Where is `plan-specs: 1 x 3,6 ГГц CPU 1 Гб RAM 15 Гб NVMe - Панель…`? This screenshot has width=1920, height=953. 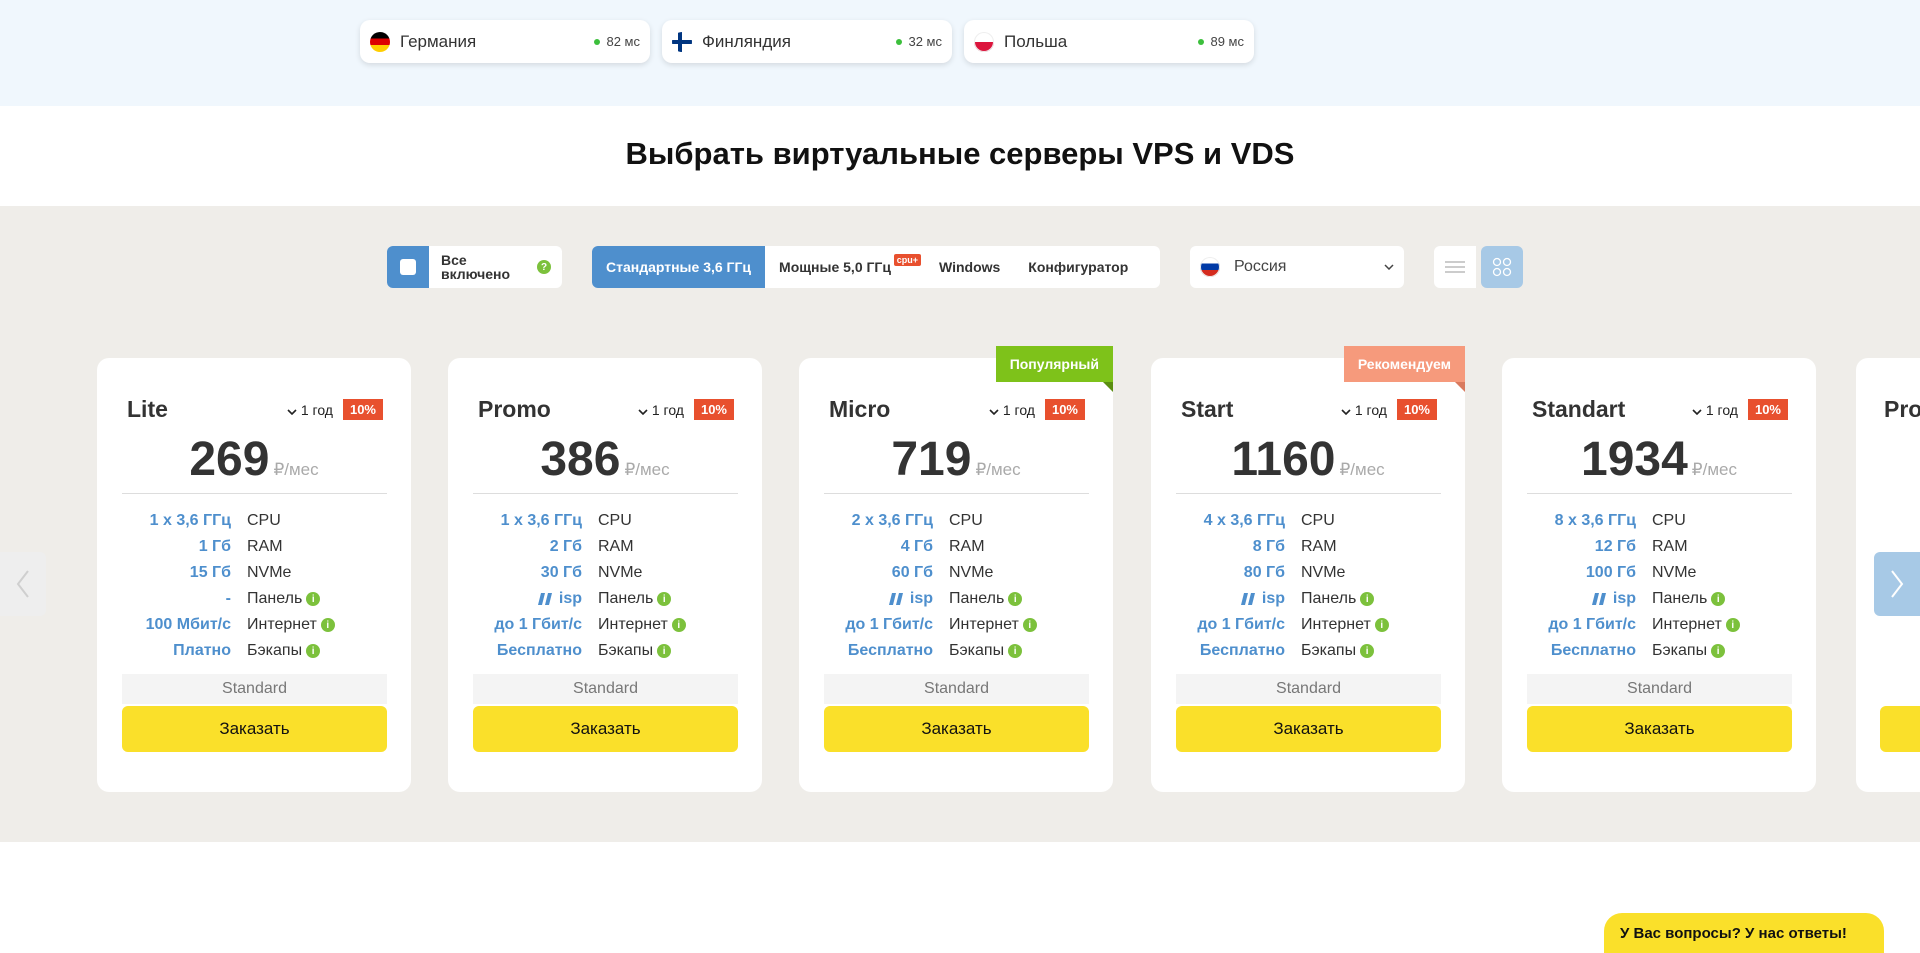 plan-specs: 1 x 3,6 ГГц CPU 1 Гб RAM 15 Гб NVMe - Панель… is located at coordinates (254, 586).